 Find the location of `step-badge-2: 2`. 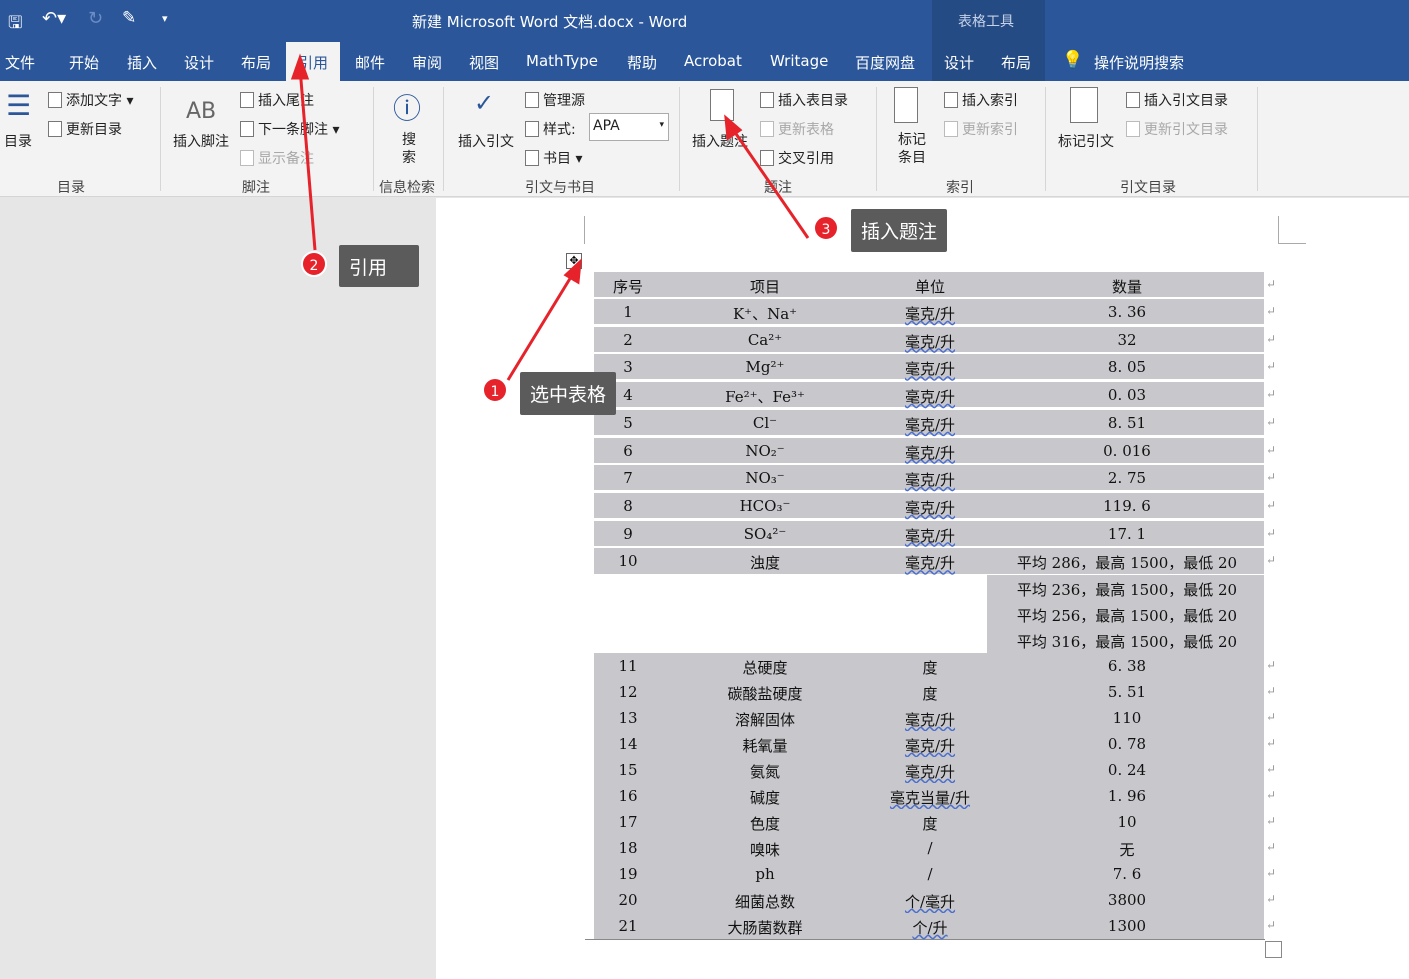

step-badge-2: 2 is located at coordinates (314, 264).